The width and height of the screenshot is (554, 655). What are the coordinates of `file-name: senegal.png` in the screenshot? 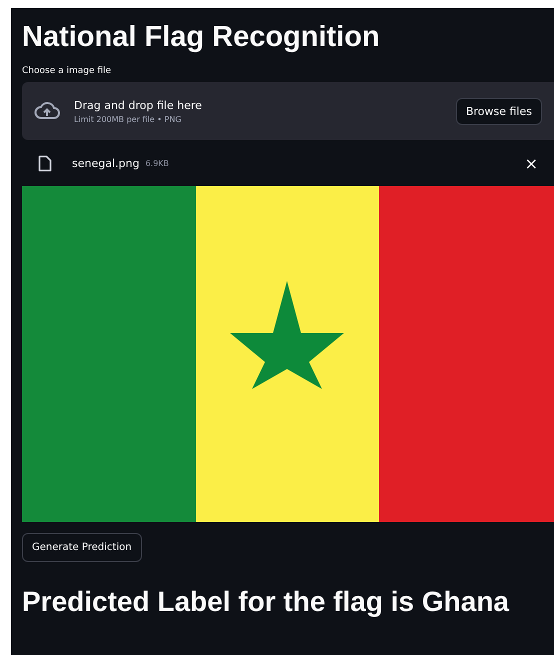 It's located at (106, 163).